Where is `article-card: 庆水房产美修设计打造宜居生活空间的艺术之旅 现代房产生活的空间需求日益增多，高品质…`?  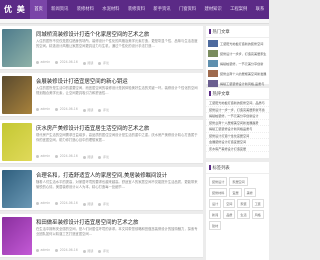
article-card: 庆水房产美修设计打造宜居生活空间的艺术之旅 现代房产生活的空间需求日益增多，高品质… is located at coordinates (101, 142).